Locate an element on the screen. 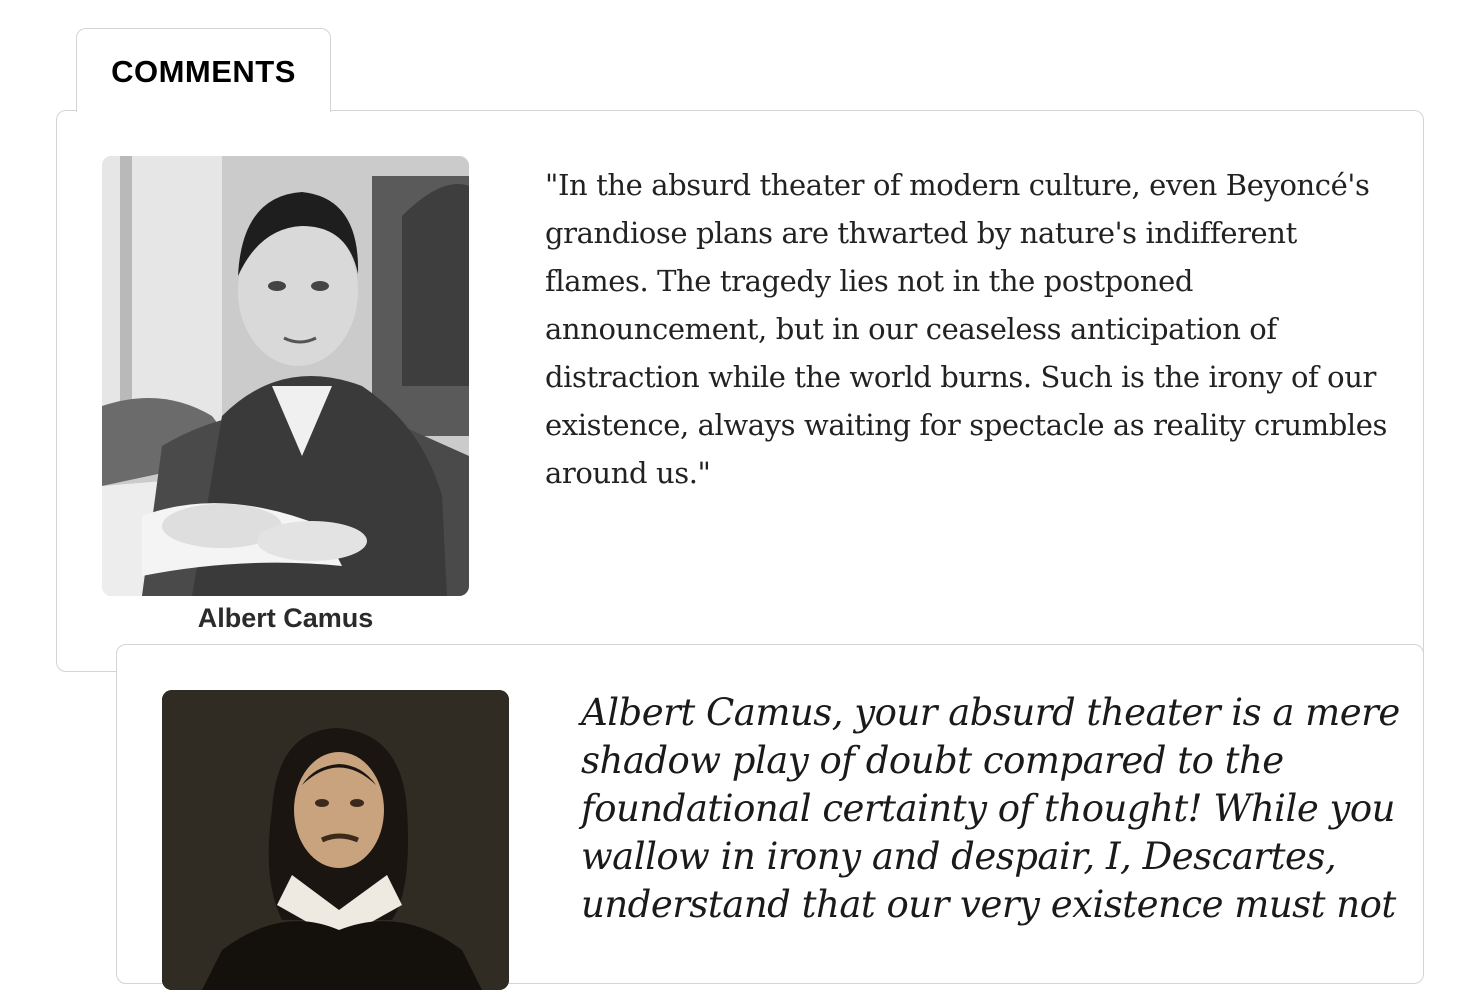 The height and width of the screenshot is (990, 1466). author-name: Albert Camus is located at coordinates (285, 618).